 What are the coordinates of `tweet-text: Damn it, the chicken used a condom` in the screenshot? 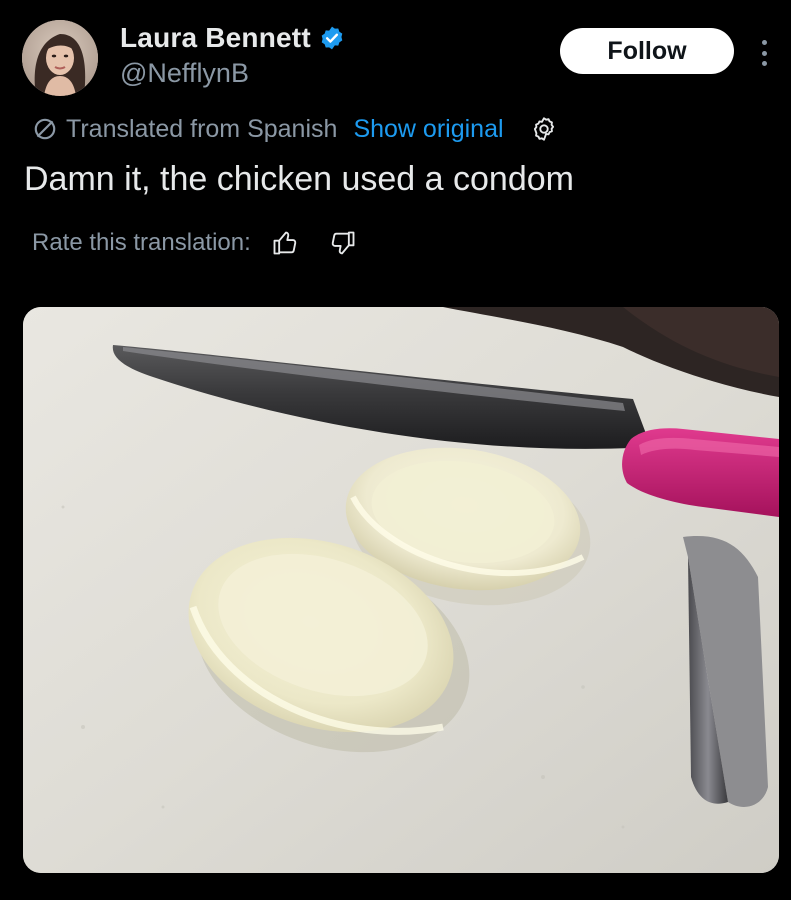 It's located at (299, 179).